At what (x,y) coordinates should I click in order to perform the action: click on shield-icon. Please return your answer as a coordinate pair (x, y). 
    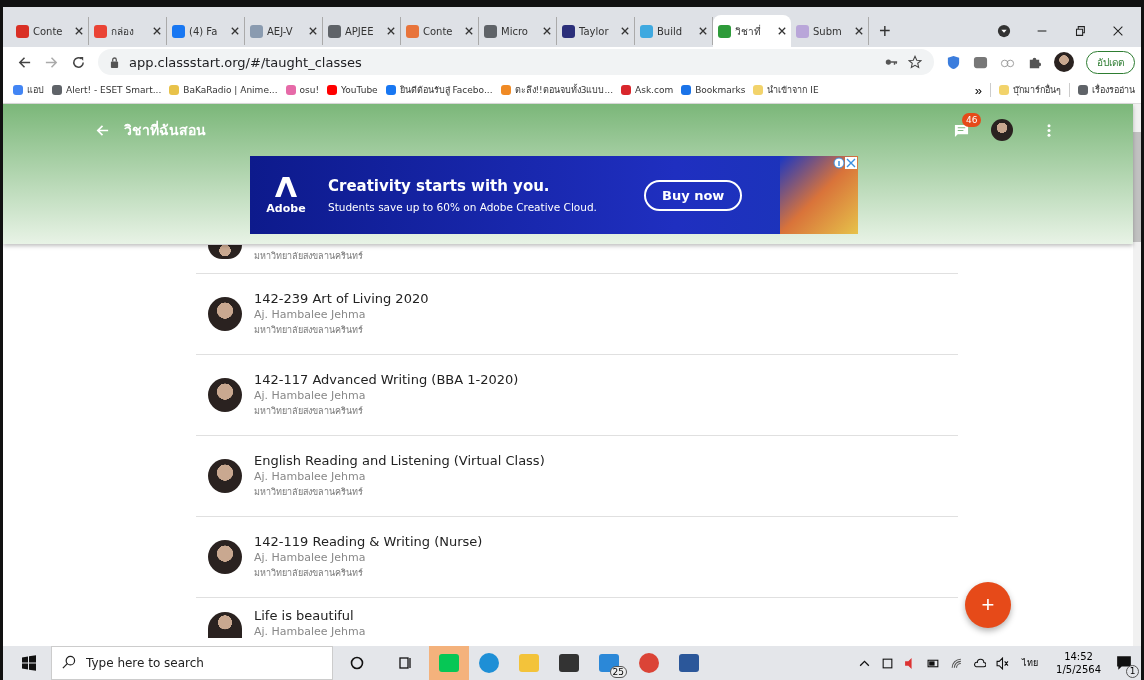
    Looking at the image, I should click on (953, 62).